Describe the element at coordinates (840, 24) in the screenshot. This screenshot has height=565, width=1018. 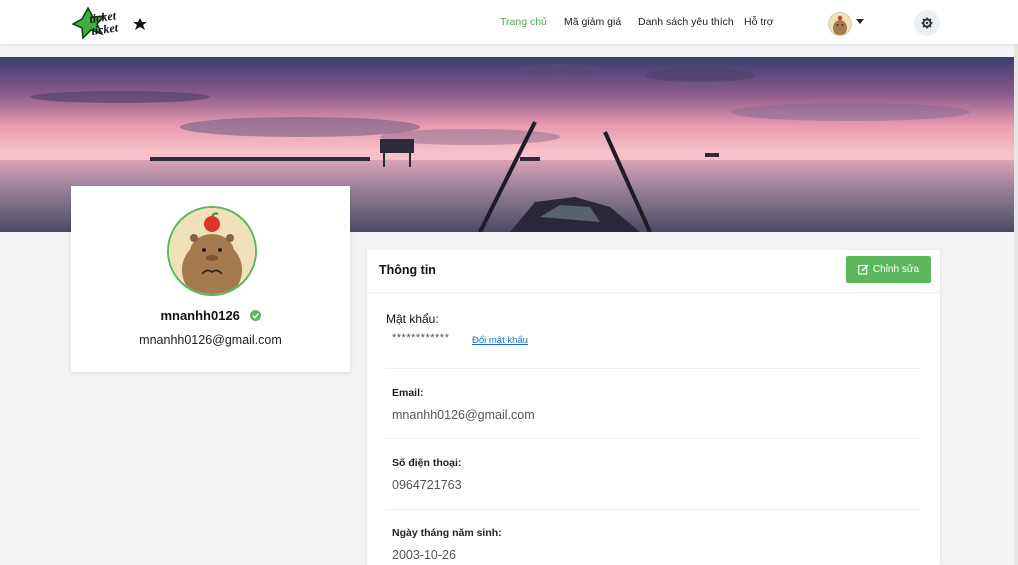
I see `user-avatar-menu` at that location.